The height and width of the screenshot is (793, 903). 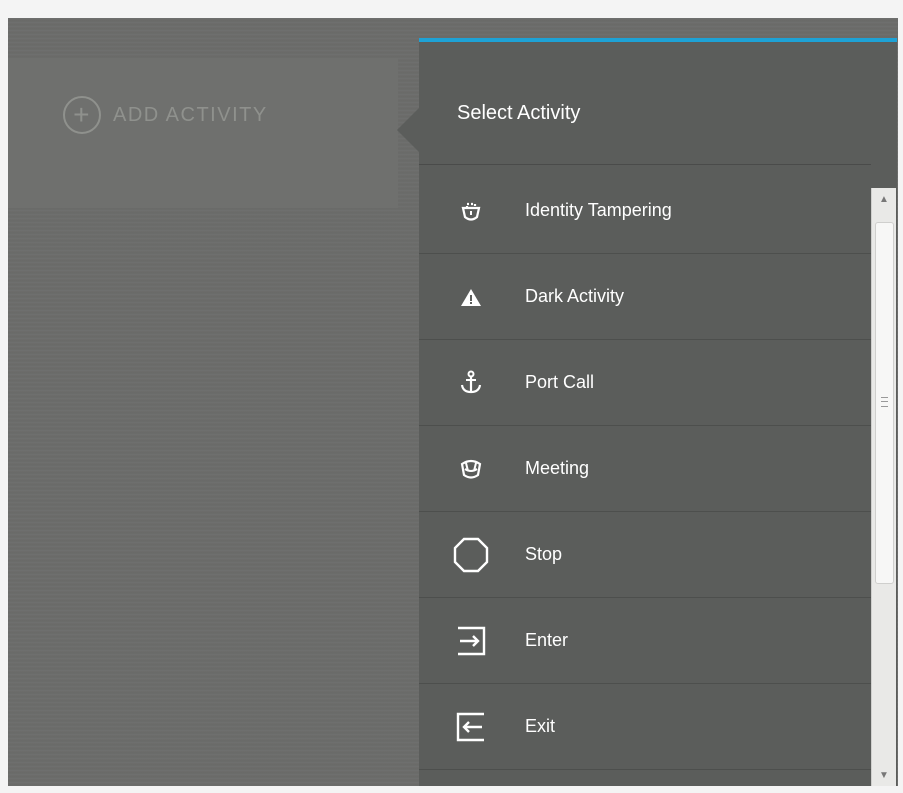 I want to click on item-label: Meeting, so click(x=557, y=468).